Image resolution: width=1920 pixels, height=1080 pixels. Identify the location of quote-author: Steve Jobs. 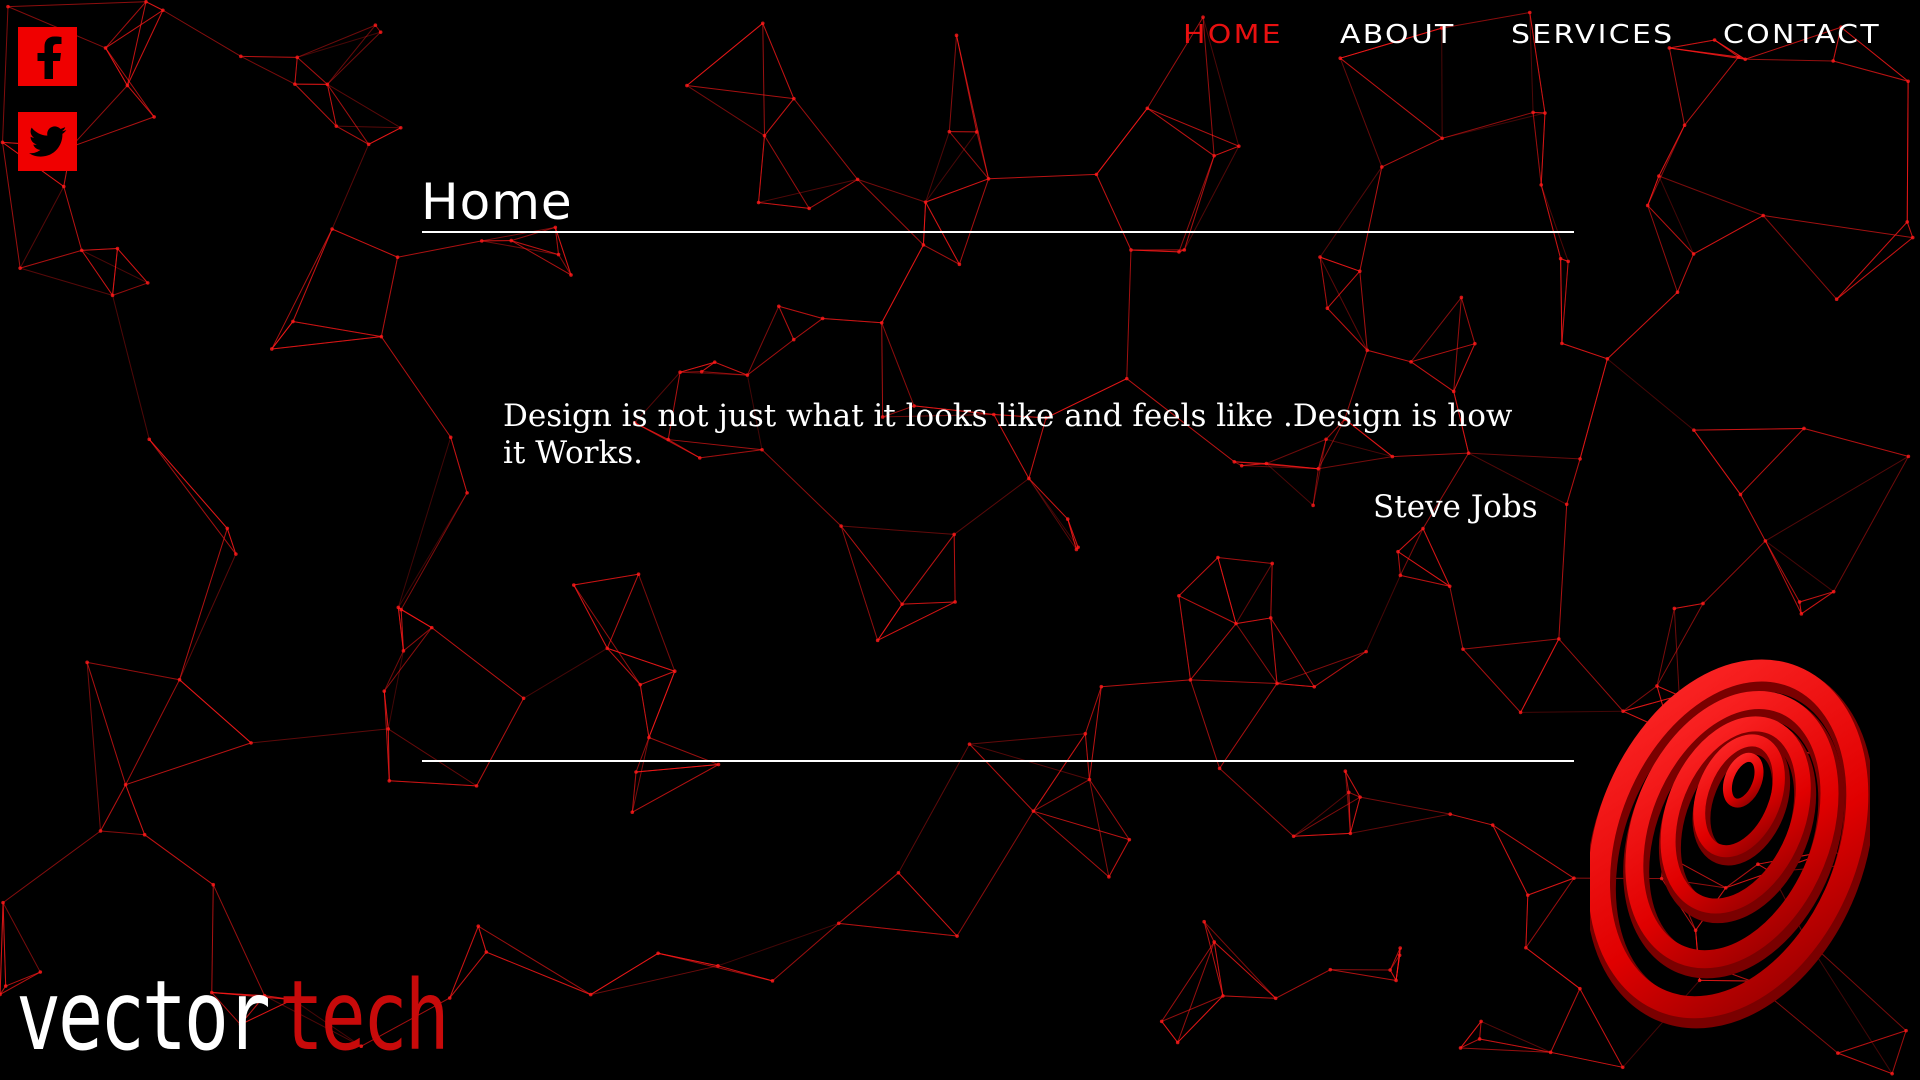
(1455, 507).